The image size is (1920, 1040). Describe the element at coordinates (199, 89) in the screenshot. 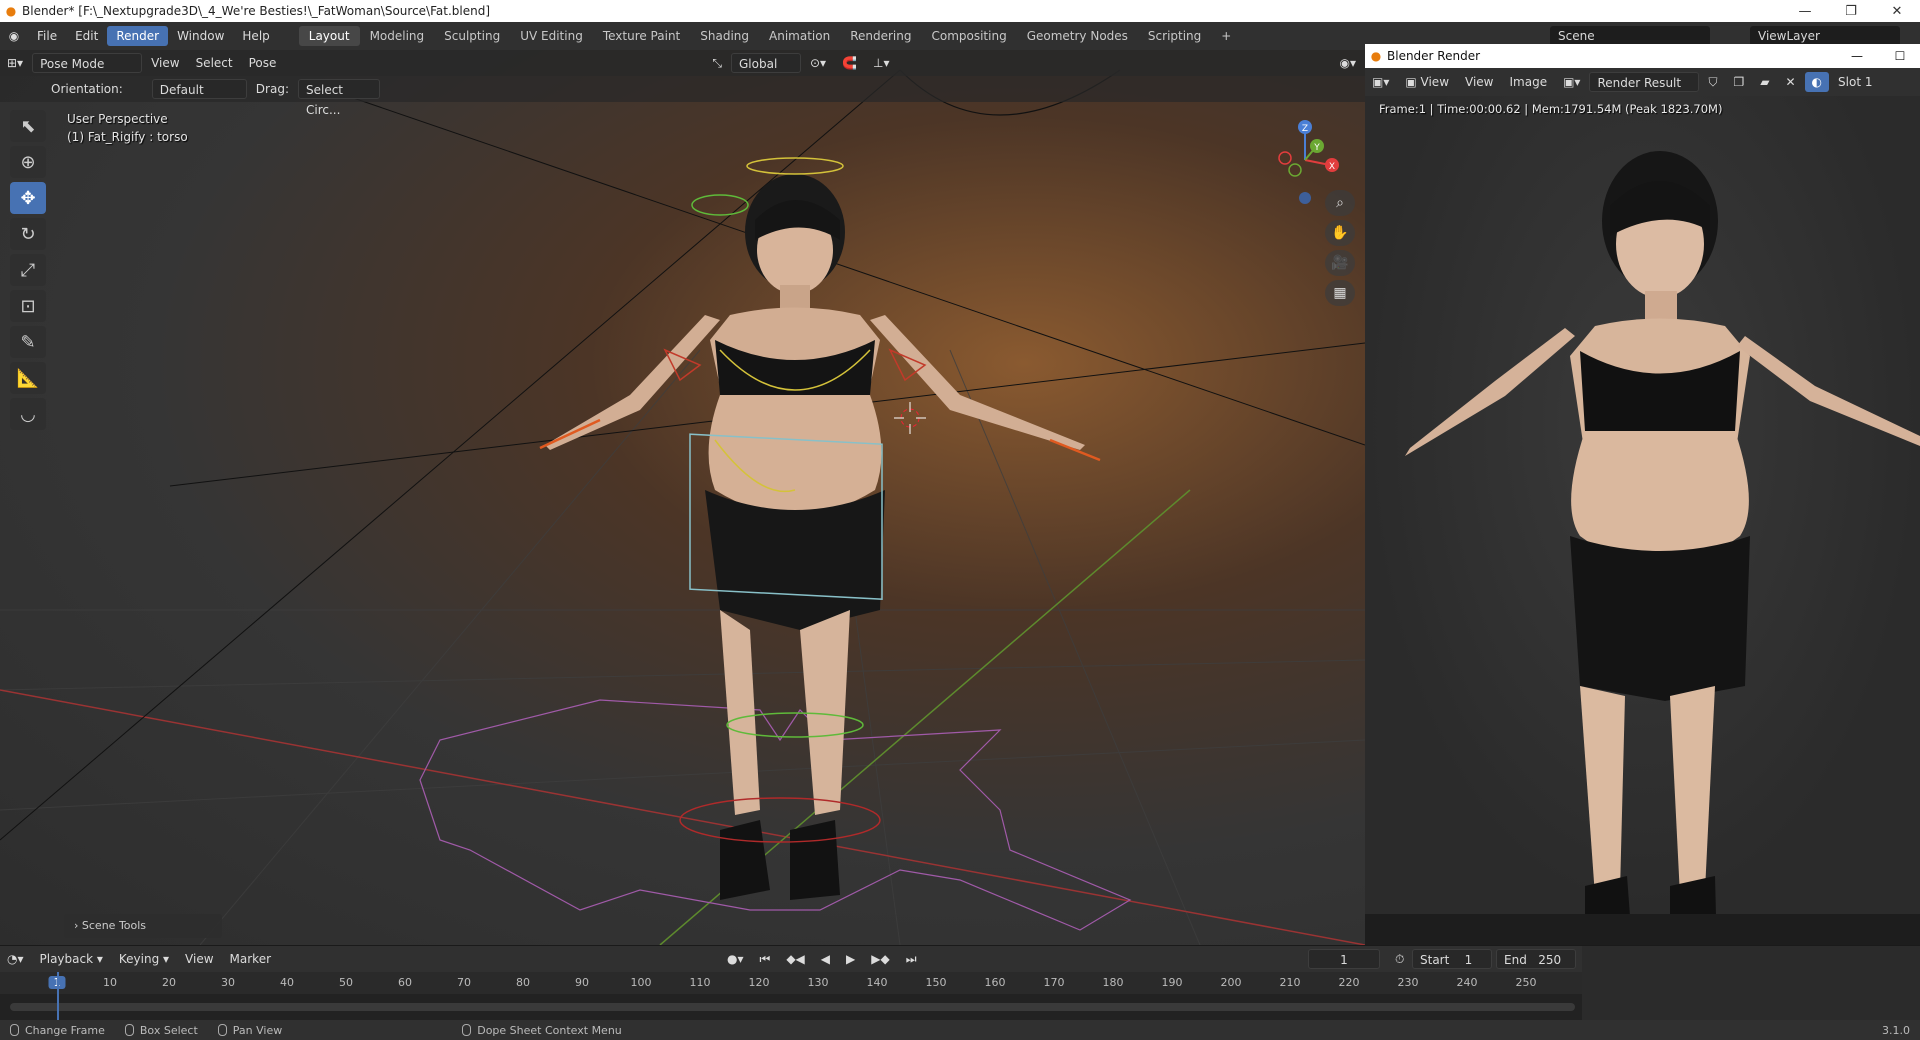

I see `orientation-selector: Default` at that location.